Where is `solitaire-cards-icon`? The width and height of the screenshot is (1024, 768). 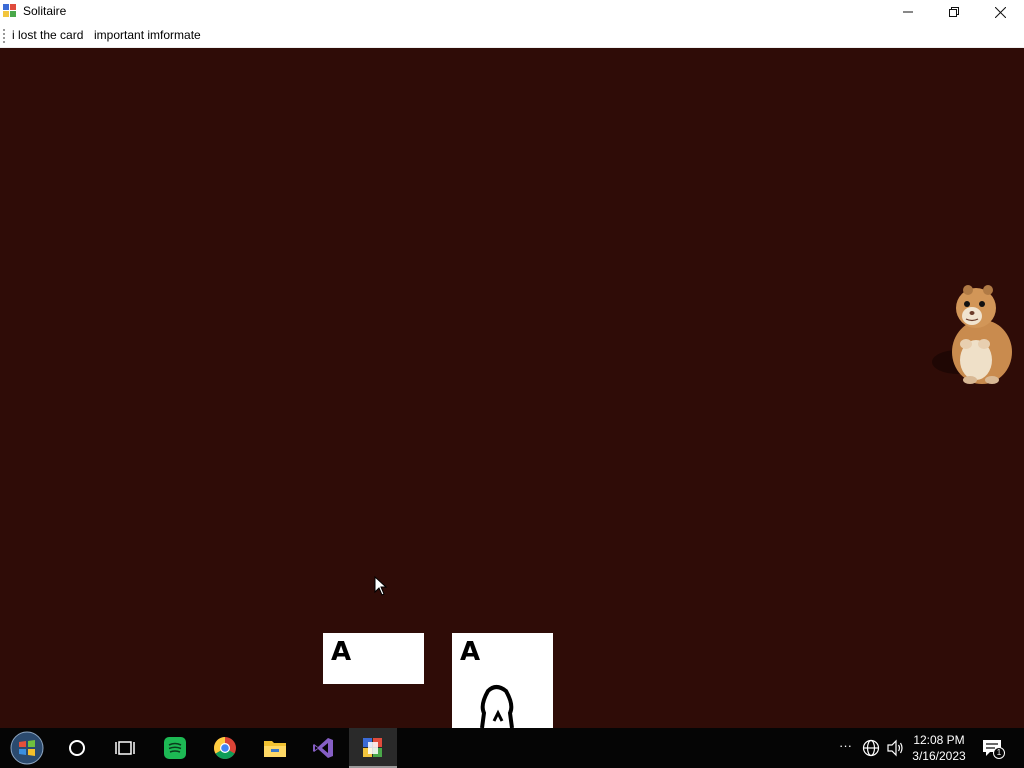 solitaire-cards-icon is located at coordinates (10, 11).